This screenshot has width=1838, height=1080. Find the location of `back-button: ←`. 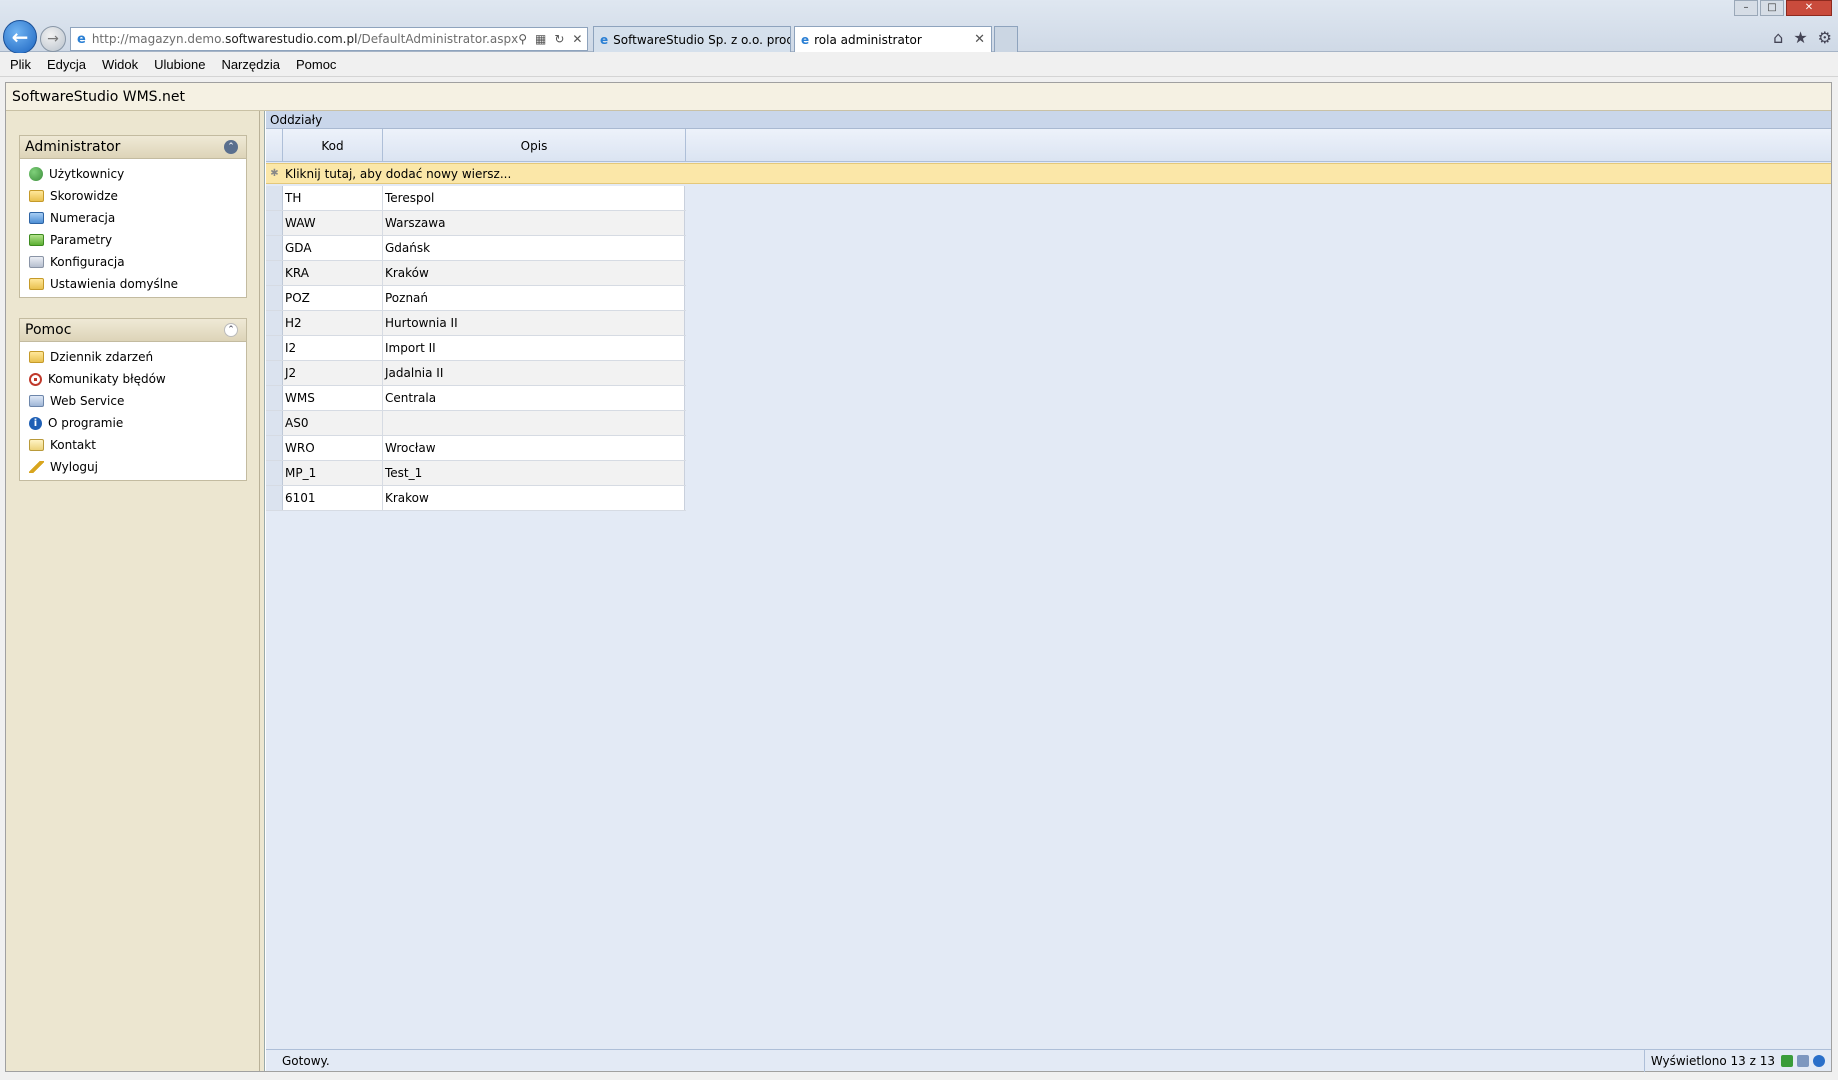

back-button: ← is located at coordinates (20, 37).